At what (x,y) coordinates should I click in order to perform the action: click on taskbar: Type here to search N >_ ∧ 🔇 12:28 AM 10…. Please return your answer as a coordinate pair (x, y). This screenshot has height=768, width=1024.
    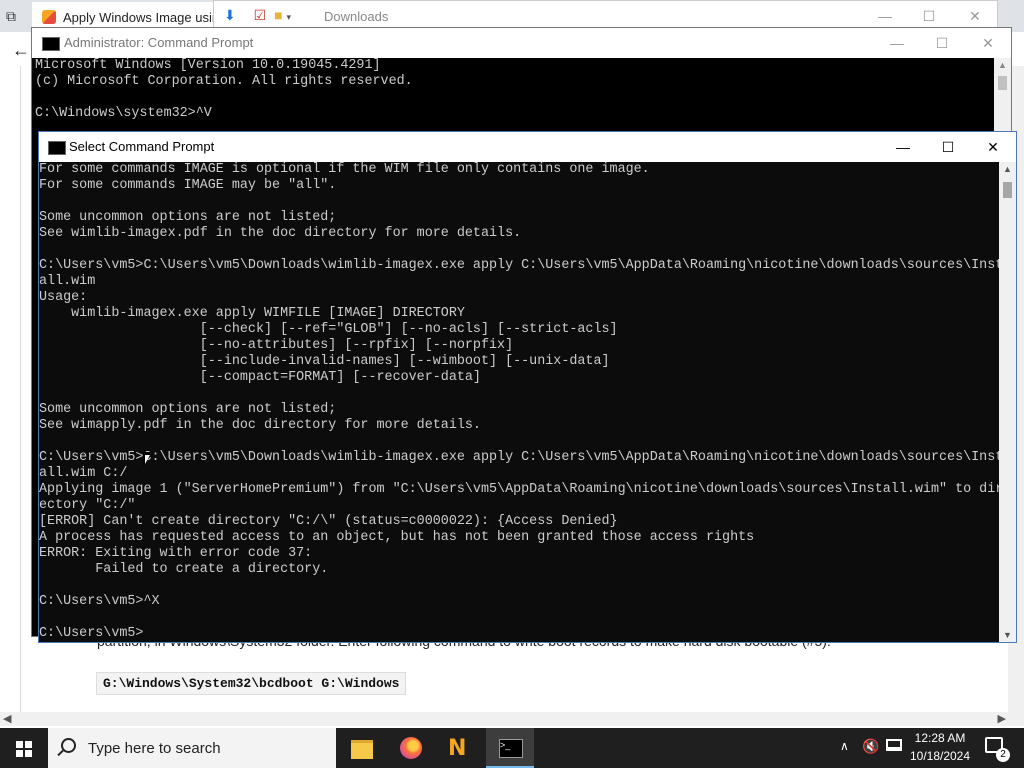
    Looking at the image, I should click on (512, 748).